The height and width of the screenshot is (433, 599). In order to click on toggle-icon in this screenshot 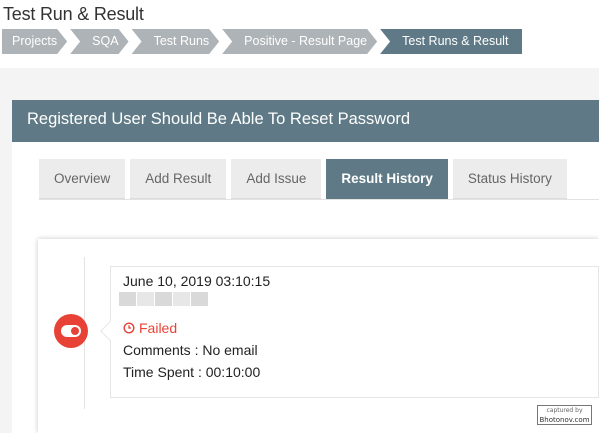, I will do `click(71, 331)`.